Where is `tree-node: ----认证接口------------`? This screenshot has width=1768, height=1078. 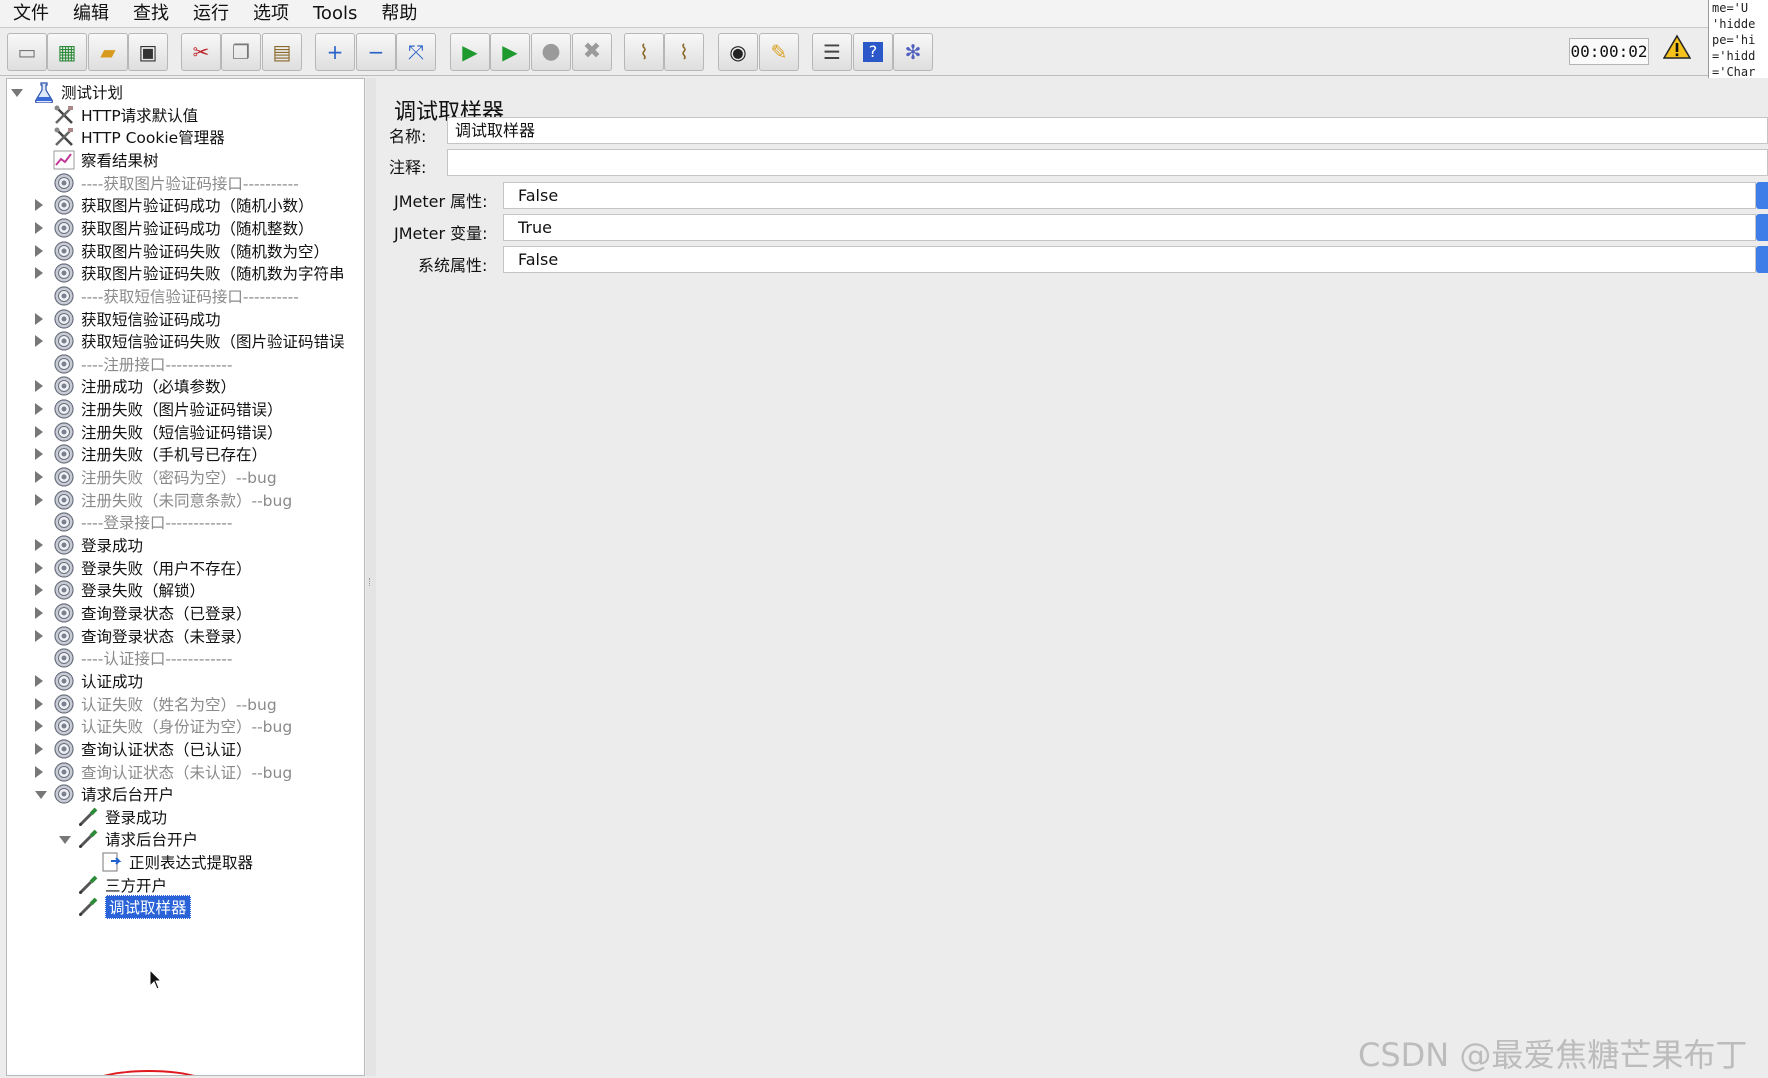
tree-node: ----认证接口------------ is located at coordinates (143, 658).